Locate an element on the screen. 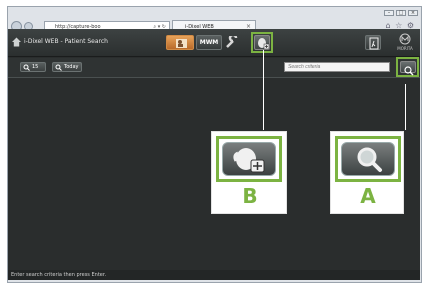 Image resolution: width=427 pixels, height=289 pixels. callout-b-label: B is located at coordinates (250, 196).